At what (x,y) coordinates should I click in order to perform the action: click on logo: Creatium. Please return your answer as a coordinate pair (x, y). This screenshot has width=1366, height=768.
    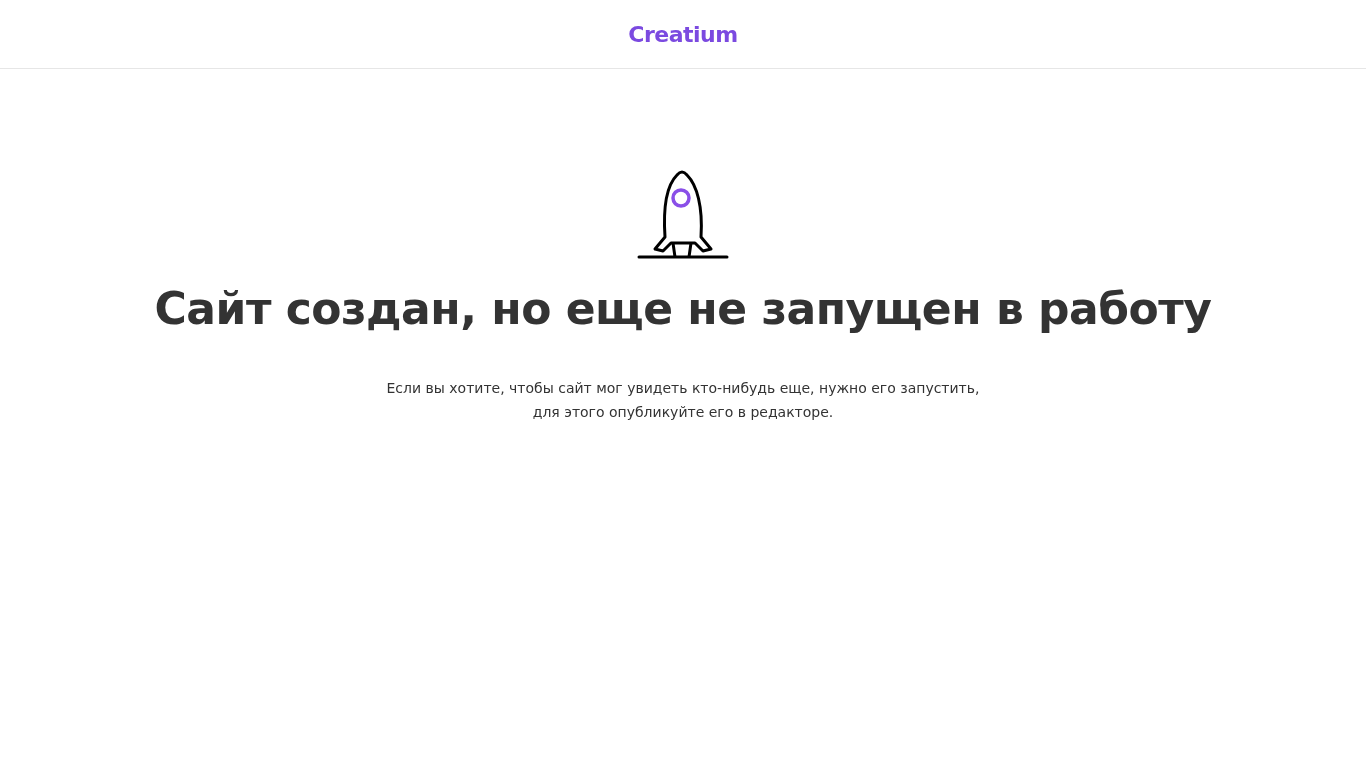
    Looking at the image, I should click on (683, 34).